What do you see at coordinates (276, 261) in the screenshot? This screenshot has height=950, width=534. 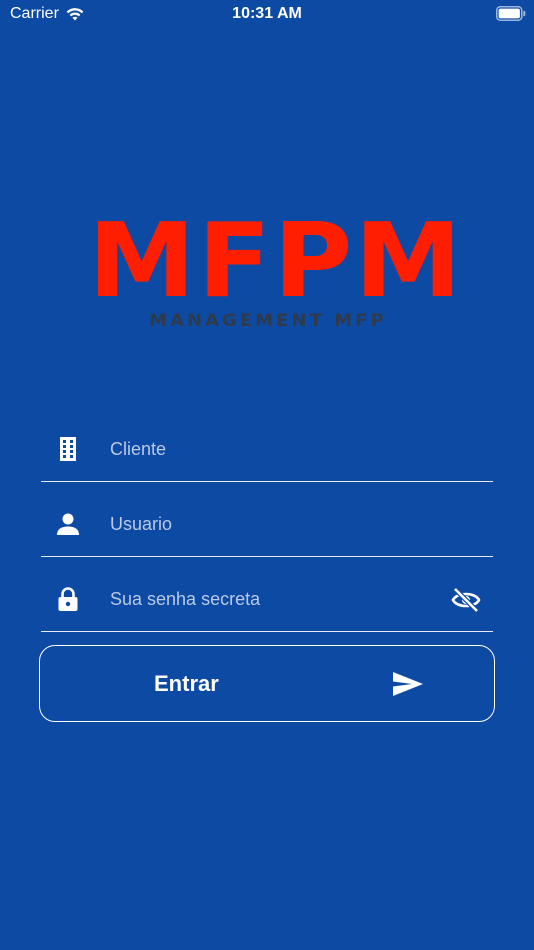 I see `logo-title: MFPM` at bounding box center [276, 261].